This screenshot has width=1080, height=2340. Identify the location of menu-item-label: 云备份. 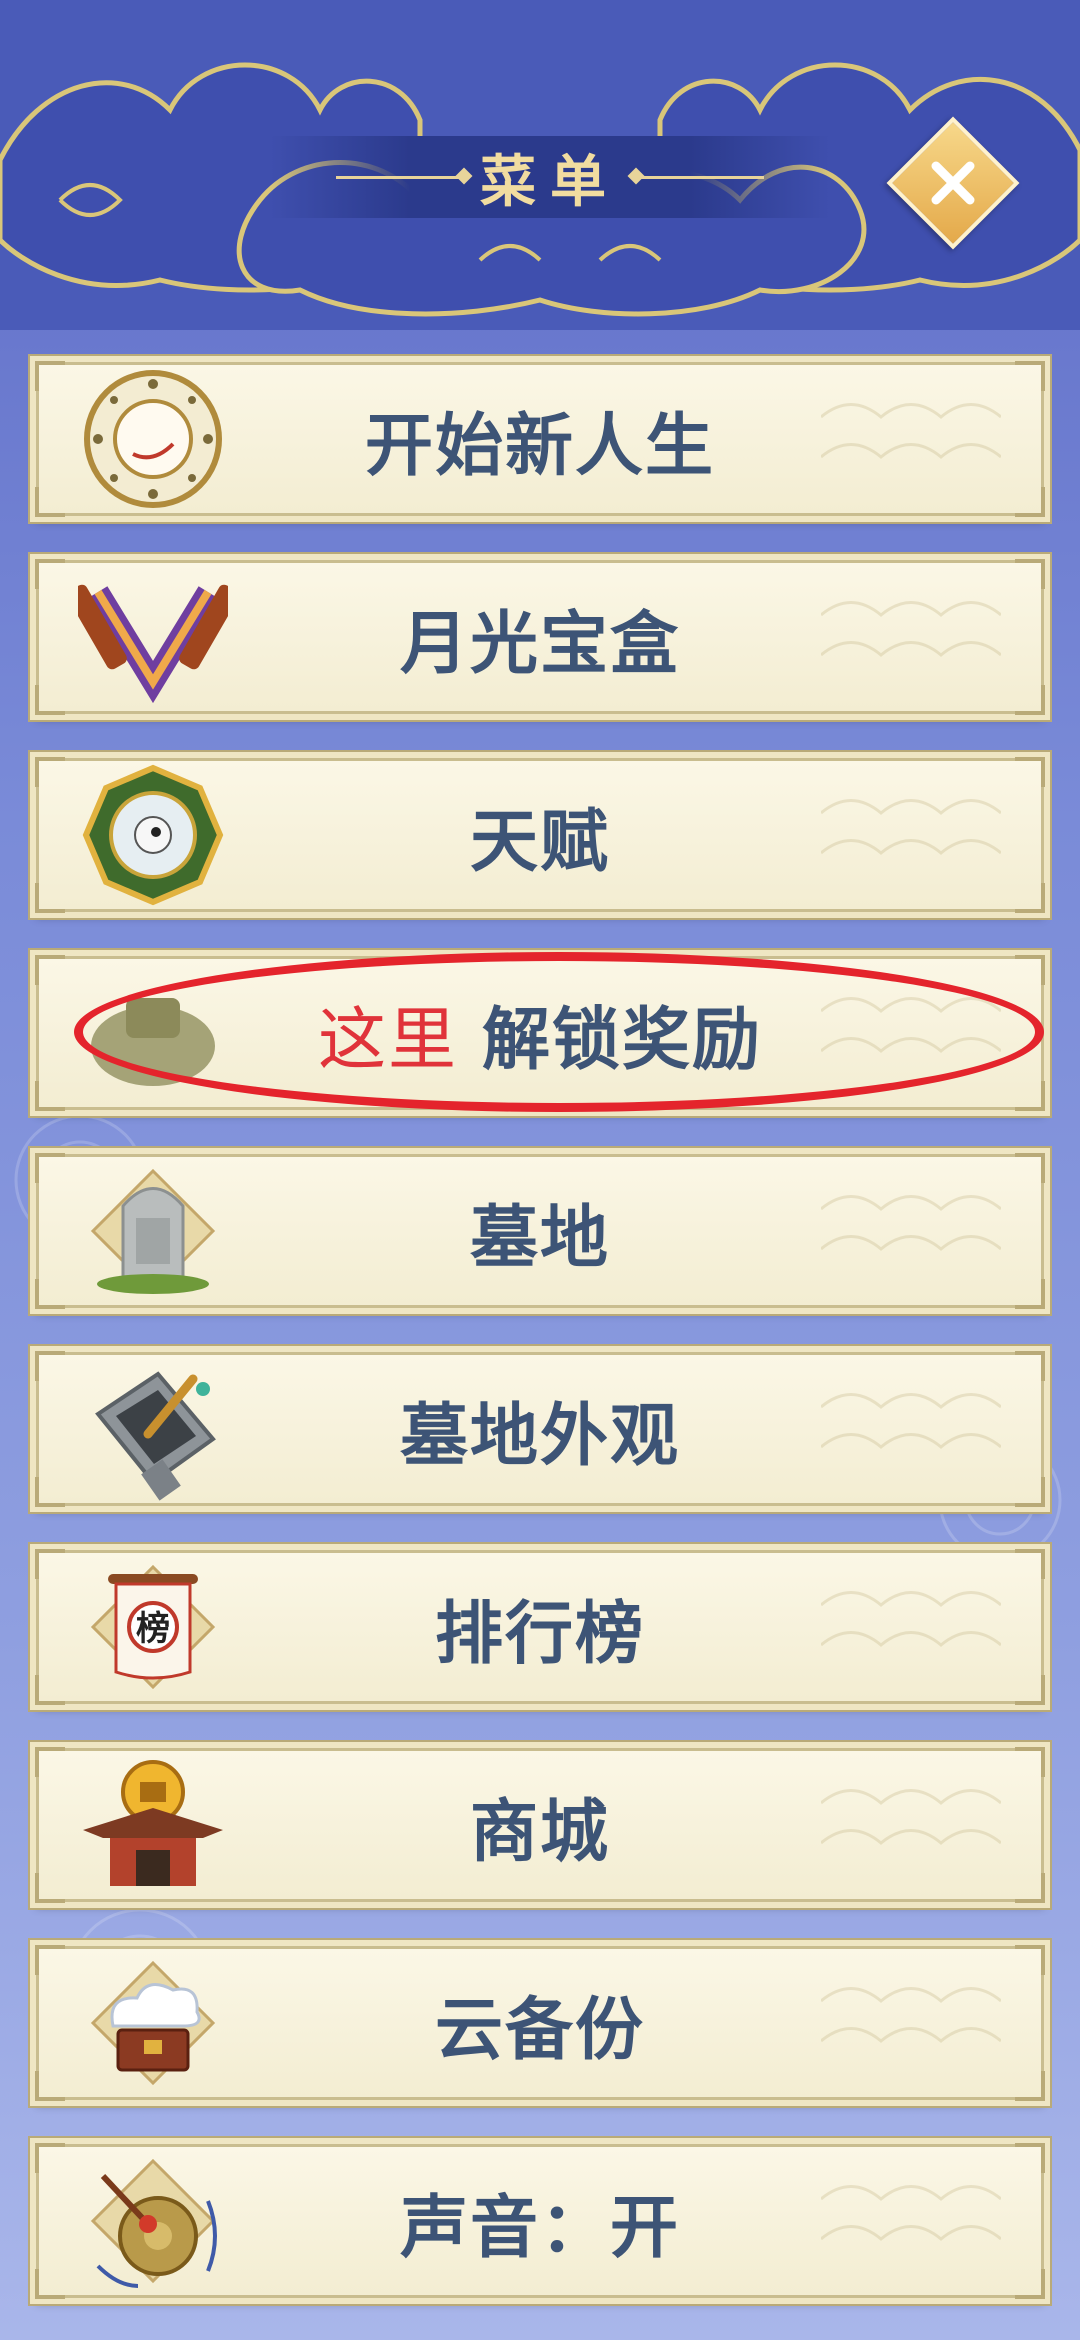
(539, 2030).